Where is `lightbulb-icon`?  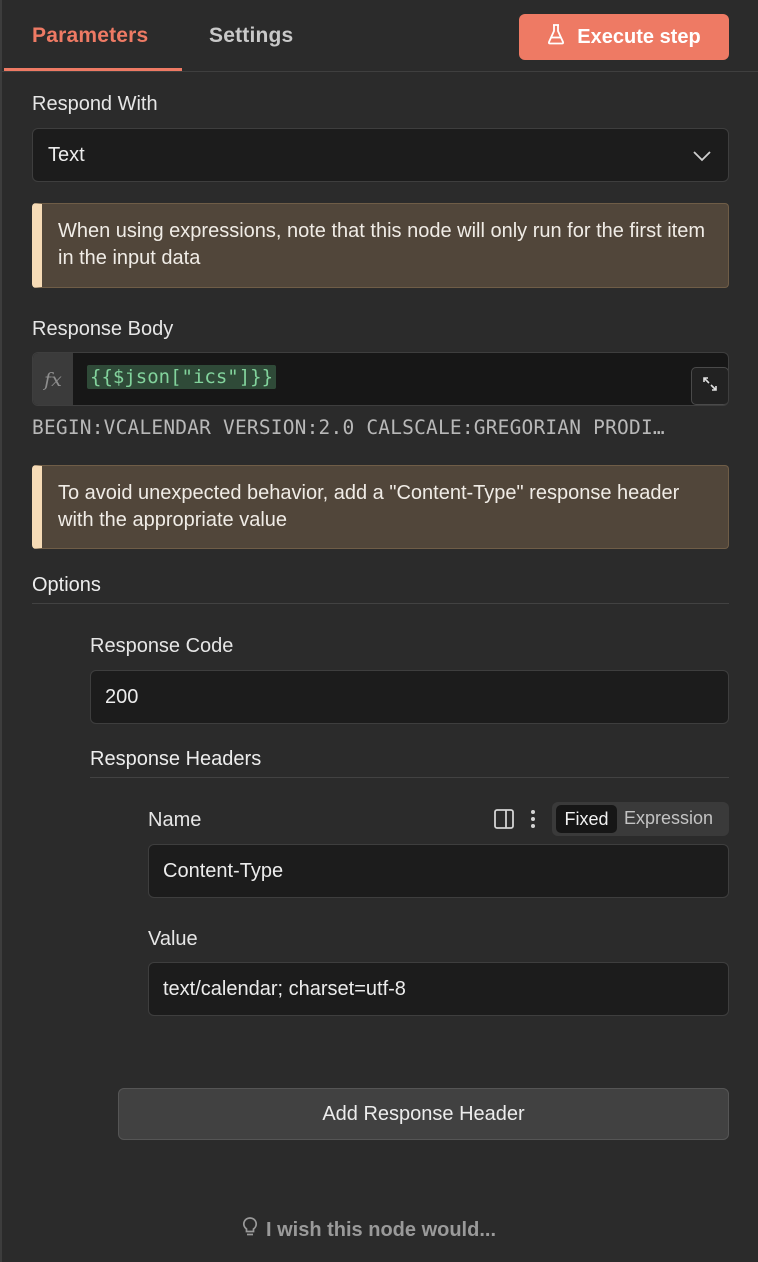
lightbulb-icon is located at coordinates (250, 1230).